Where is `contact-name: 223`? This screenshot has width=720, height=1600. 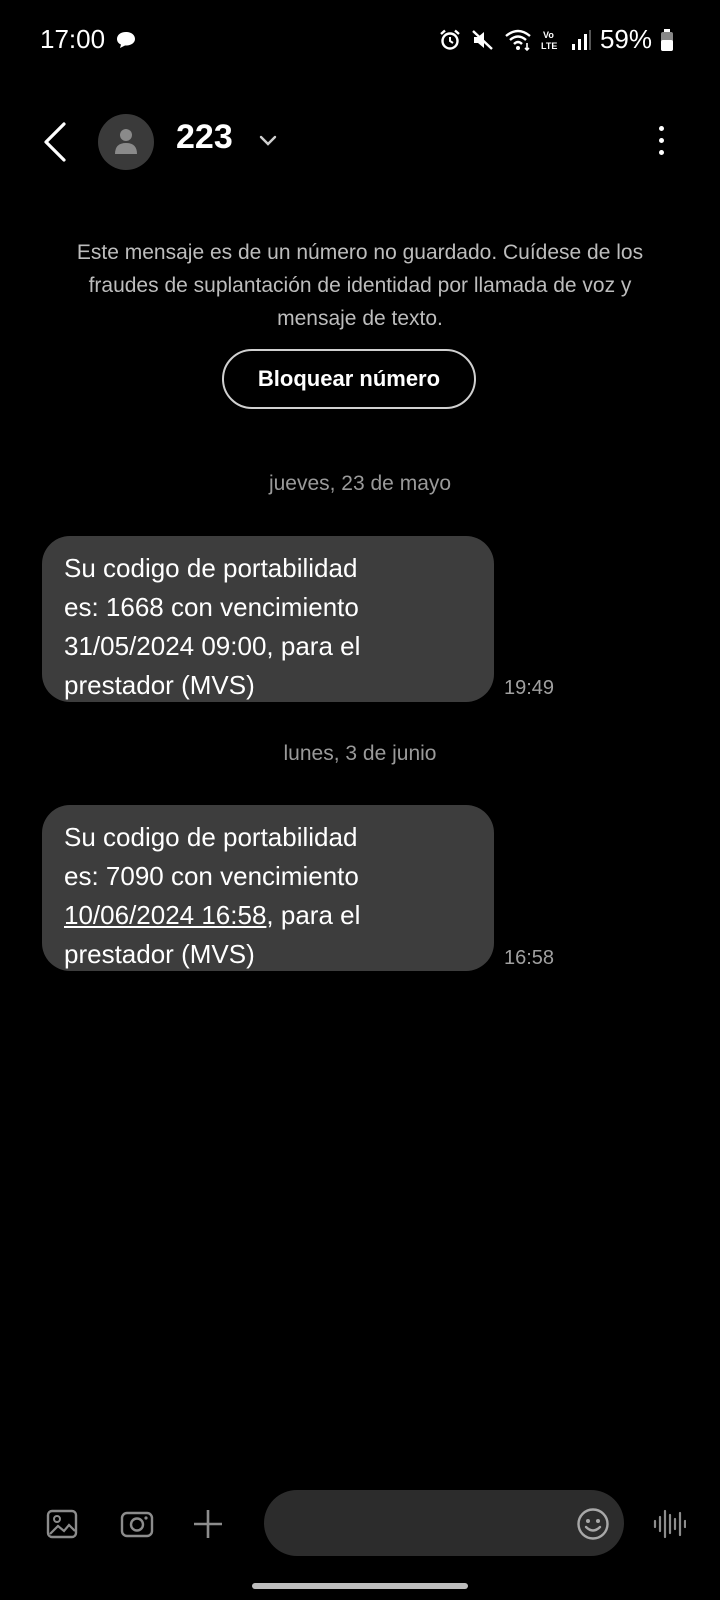
contact-name: 223 is located at coordinates (204, 137).